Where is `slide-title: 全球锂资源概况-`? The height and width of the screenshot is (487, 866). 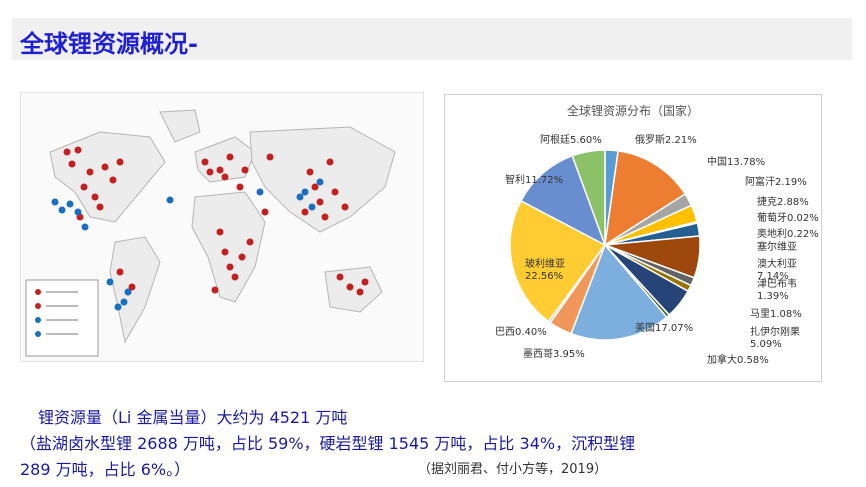
slide-title: 全球锂资源概况- is located at coordinates (109, 44).